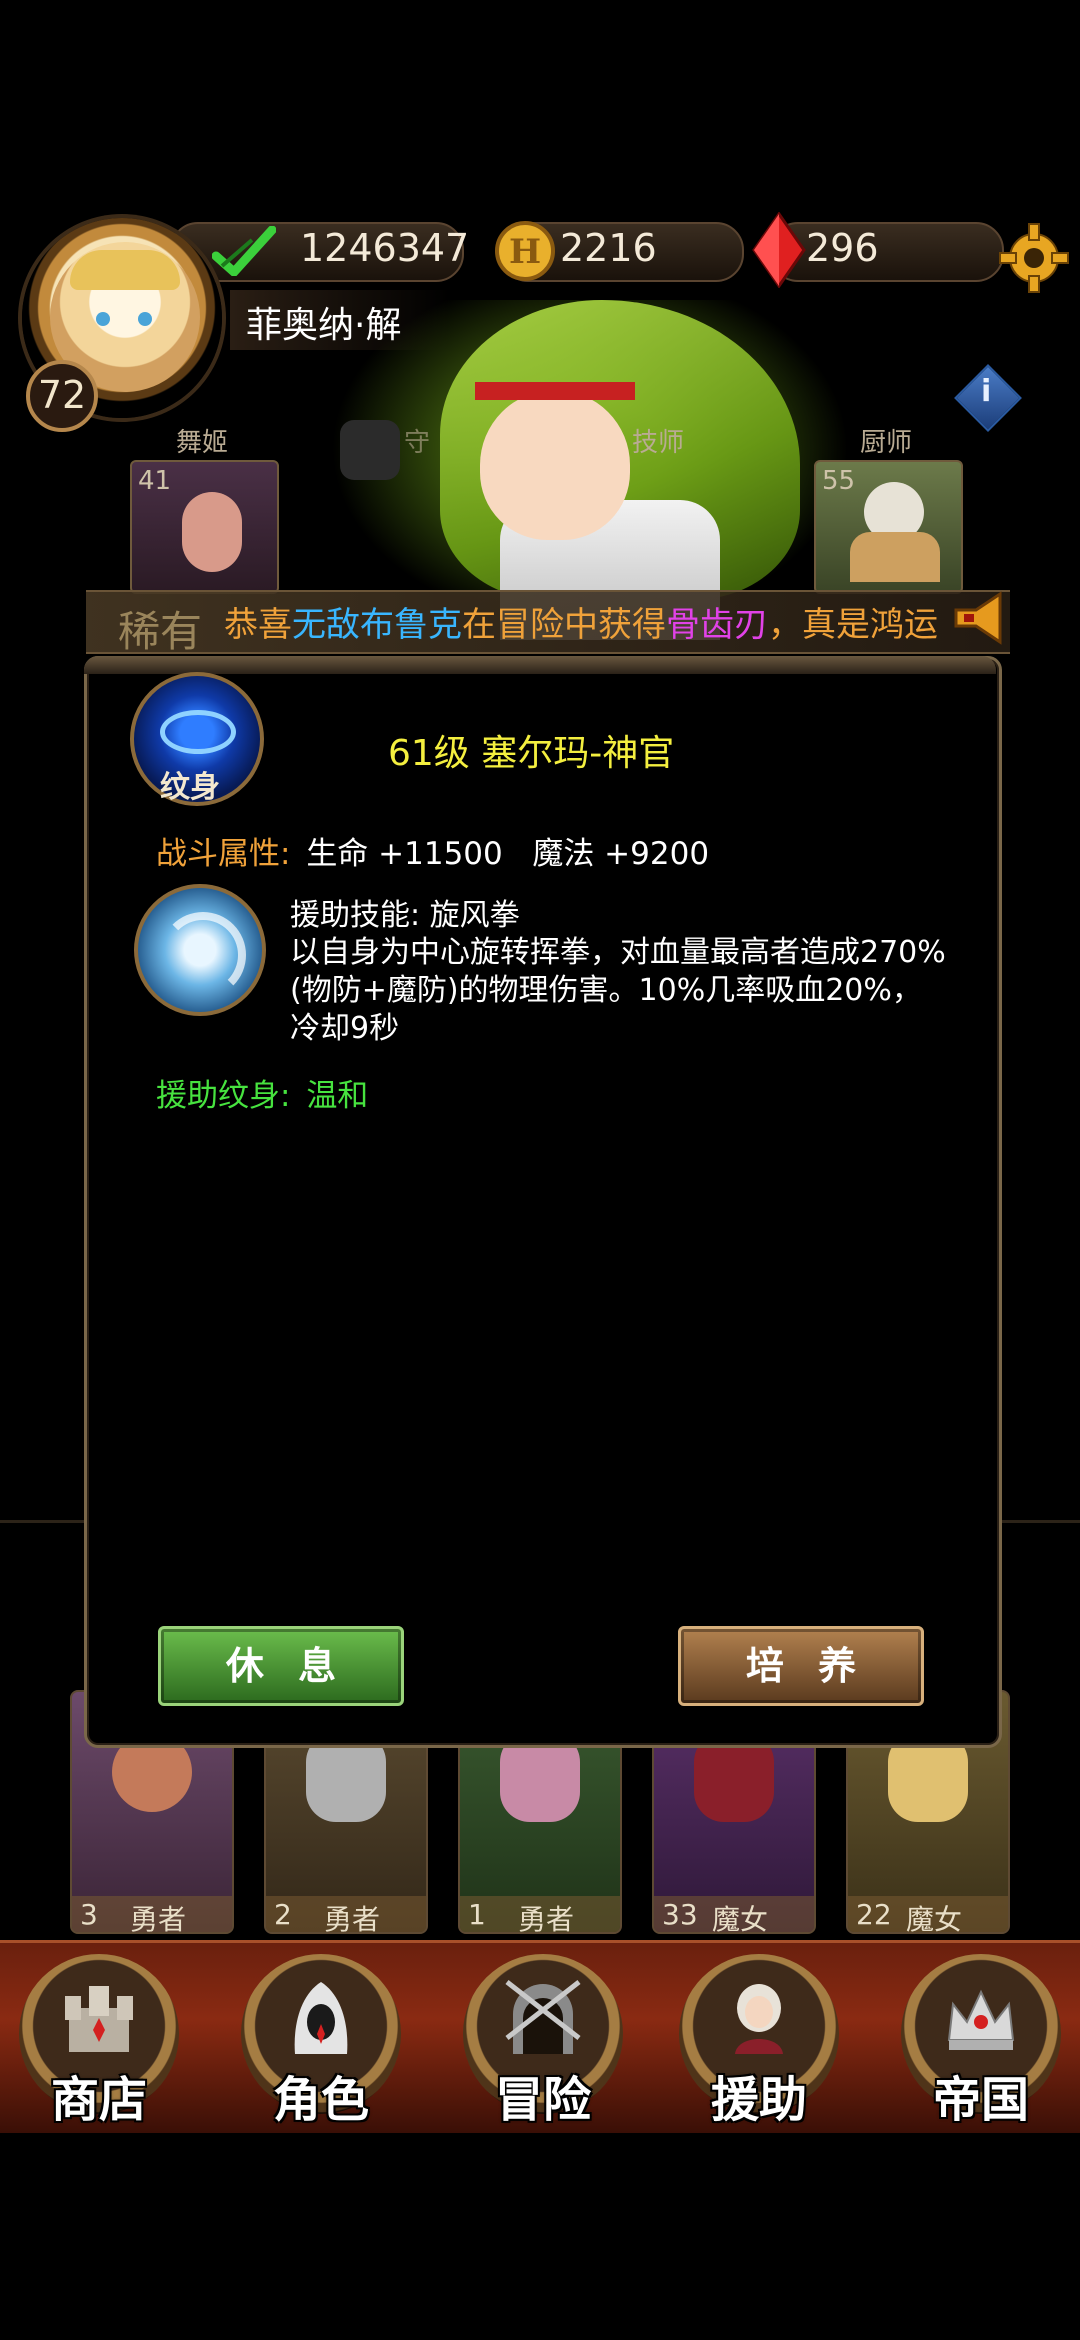  What do you see at coordinates (281, 1666) in the screenshot?
I see `rest-button: 休息` at bounding box center [281, 1666].